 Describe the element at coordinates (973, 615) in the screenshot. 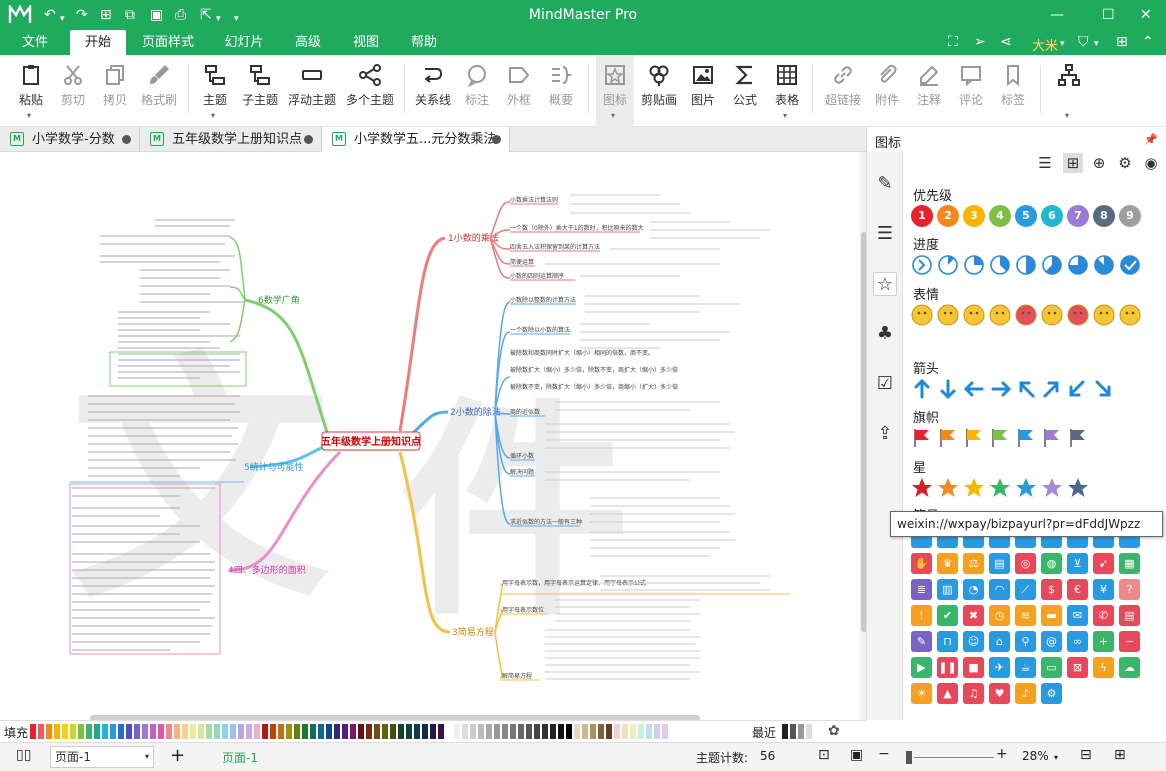

I see `cross-icon: ✖` at that location.